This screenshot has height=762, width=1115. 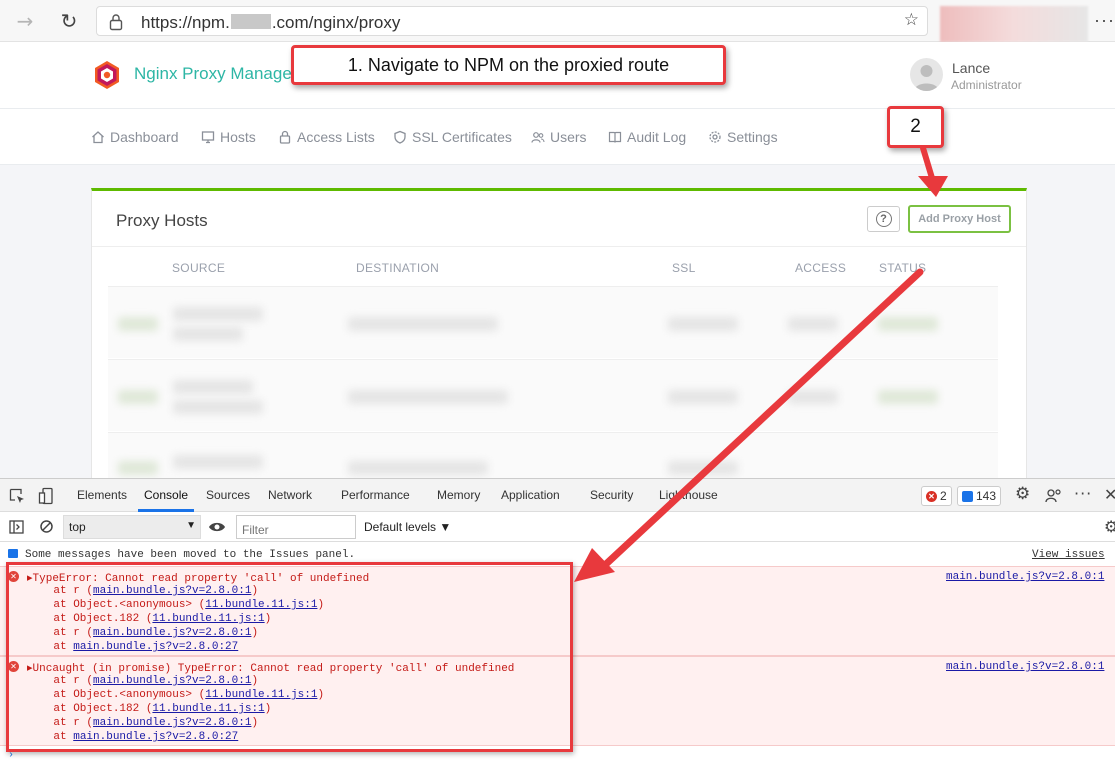 What do you see at coordinates (1022, 494) in the screenshot?
I see `settings-gear-icon: ⚙` at bounding box center [1022, 494].